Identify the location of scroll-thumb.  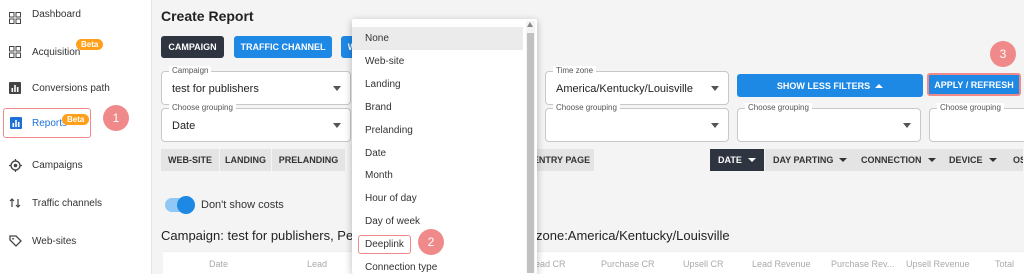
(530, 153).